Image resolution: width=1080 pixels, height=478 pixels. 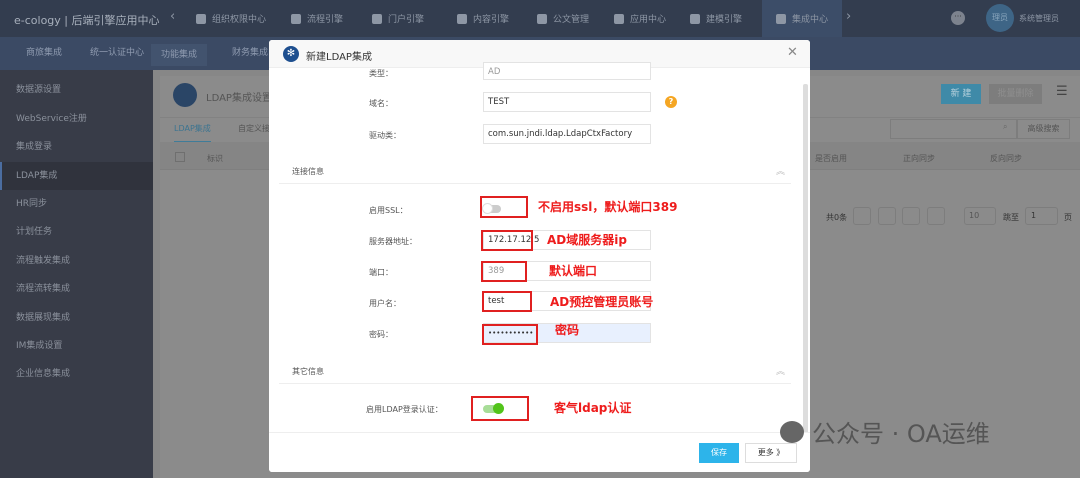 I want to click on watermark: 公众号 · OA运维, so click(x=885, y=431).